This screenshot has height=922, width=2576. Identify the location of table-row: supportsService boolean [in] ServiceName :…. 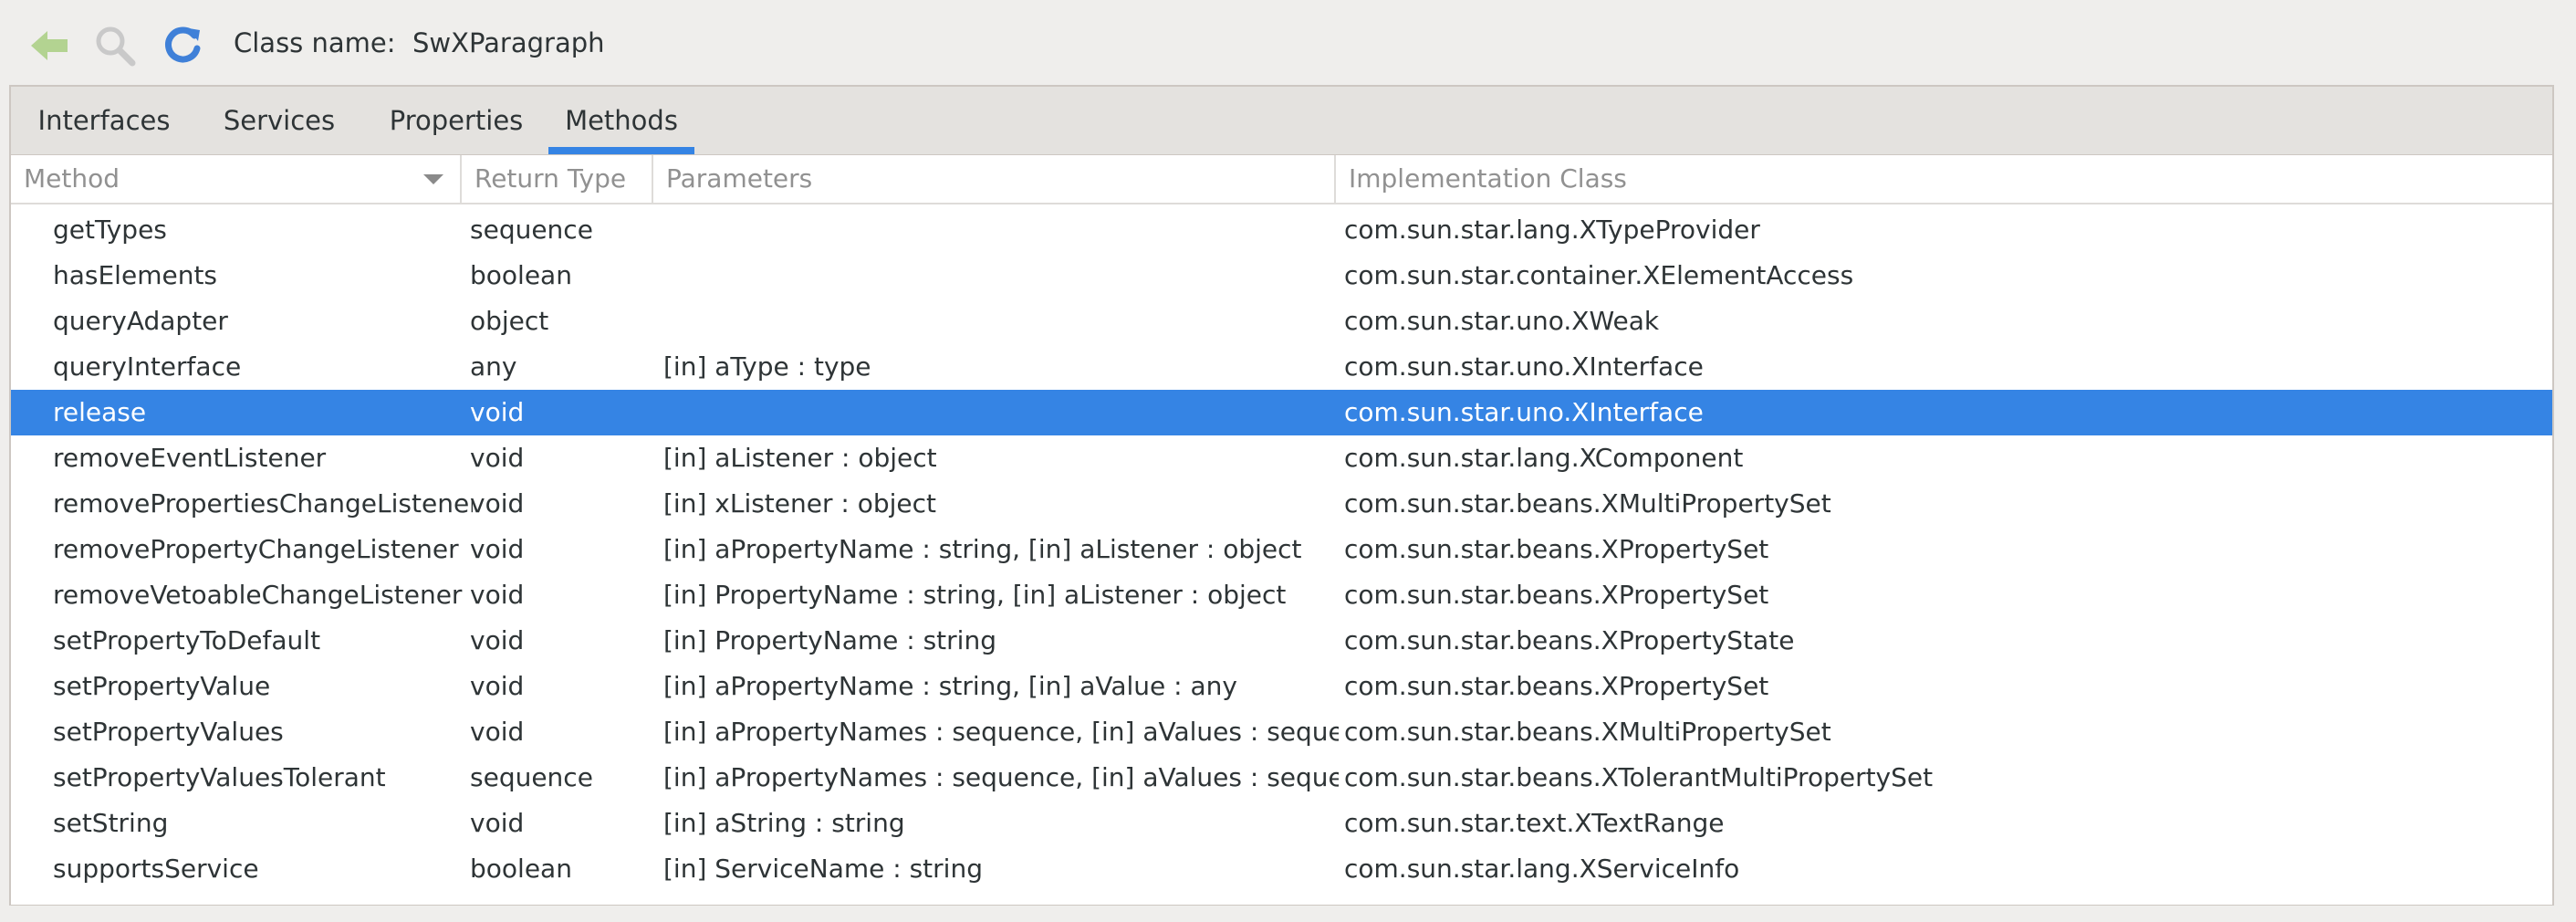
(1281, 869).